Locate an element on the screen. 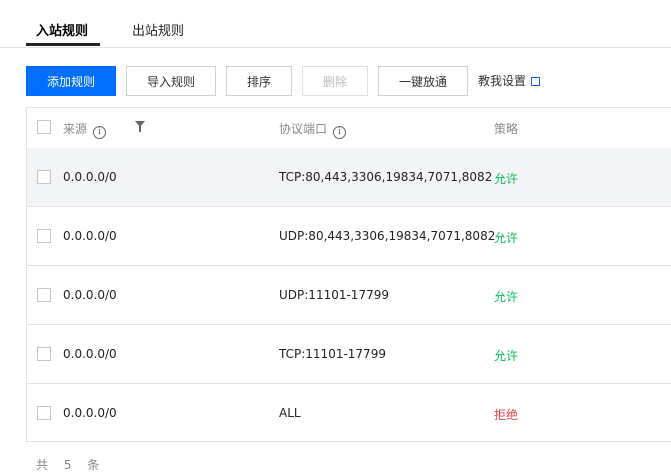  delete-button: 删除 is located at coordinates (335, 81).